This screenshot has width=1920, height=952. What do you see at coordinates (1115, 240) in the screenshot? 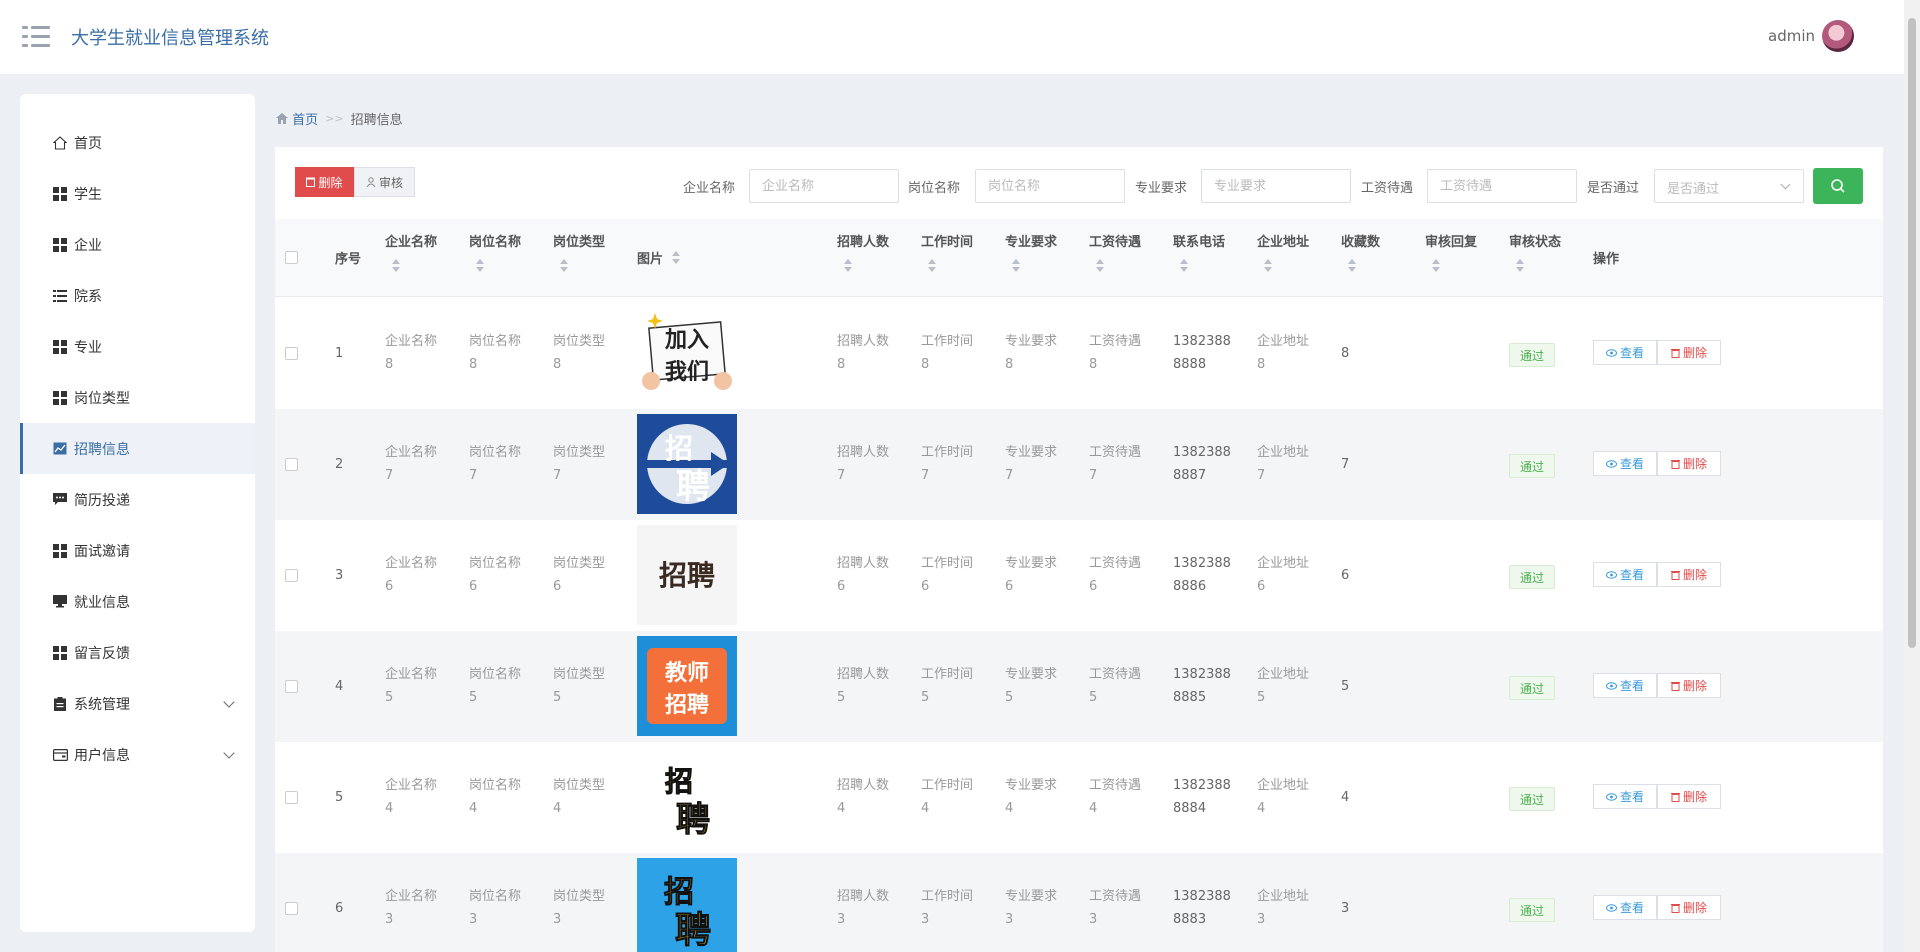
I see `header-salary: 工资待遇` at bounding box center [1115, 240].